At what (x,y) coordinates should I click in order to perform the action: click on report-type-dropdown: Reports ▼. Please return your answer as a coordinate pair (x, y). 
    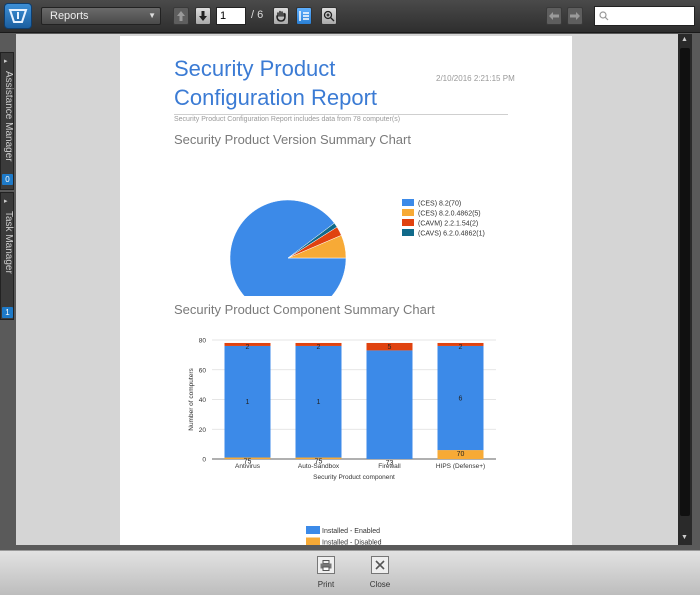
    Looking at the image, I should click on (101, 16).